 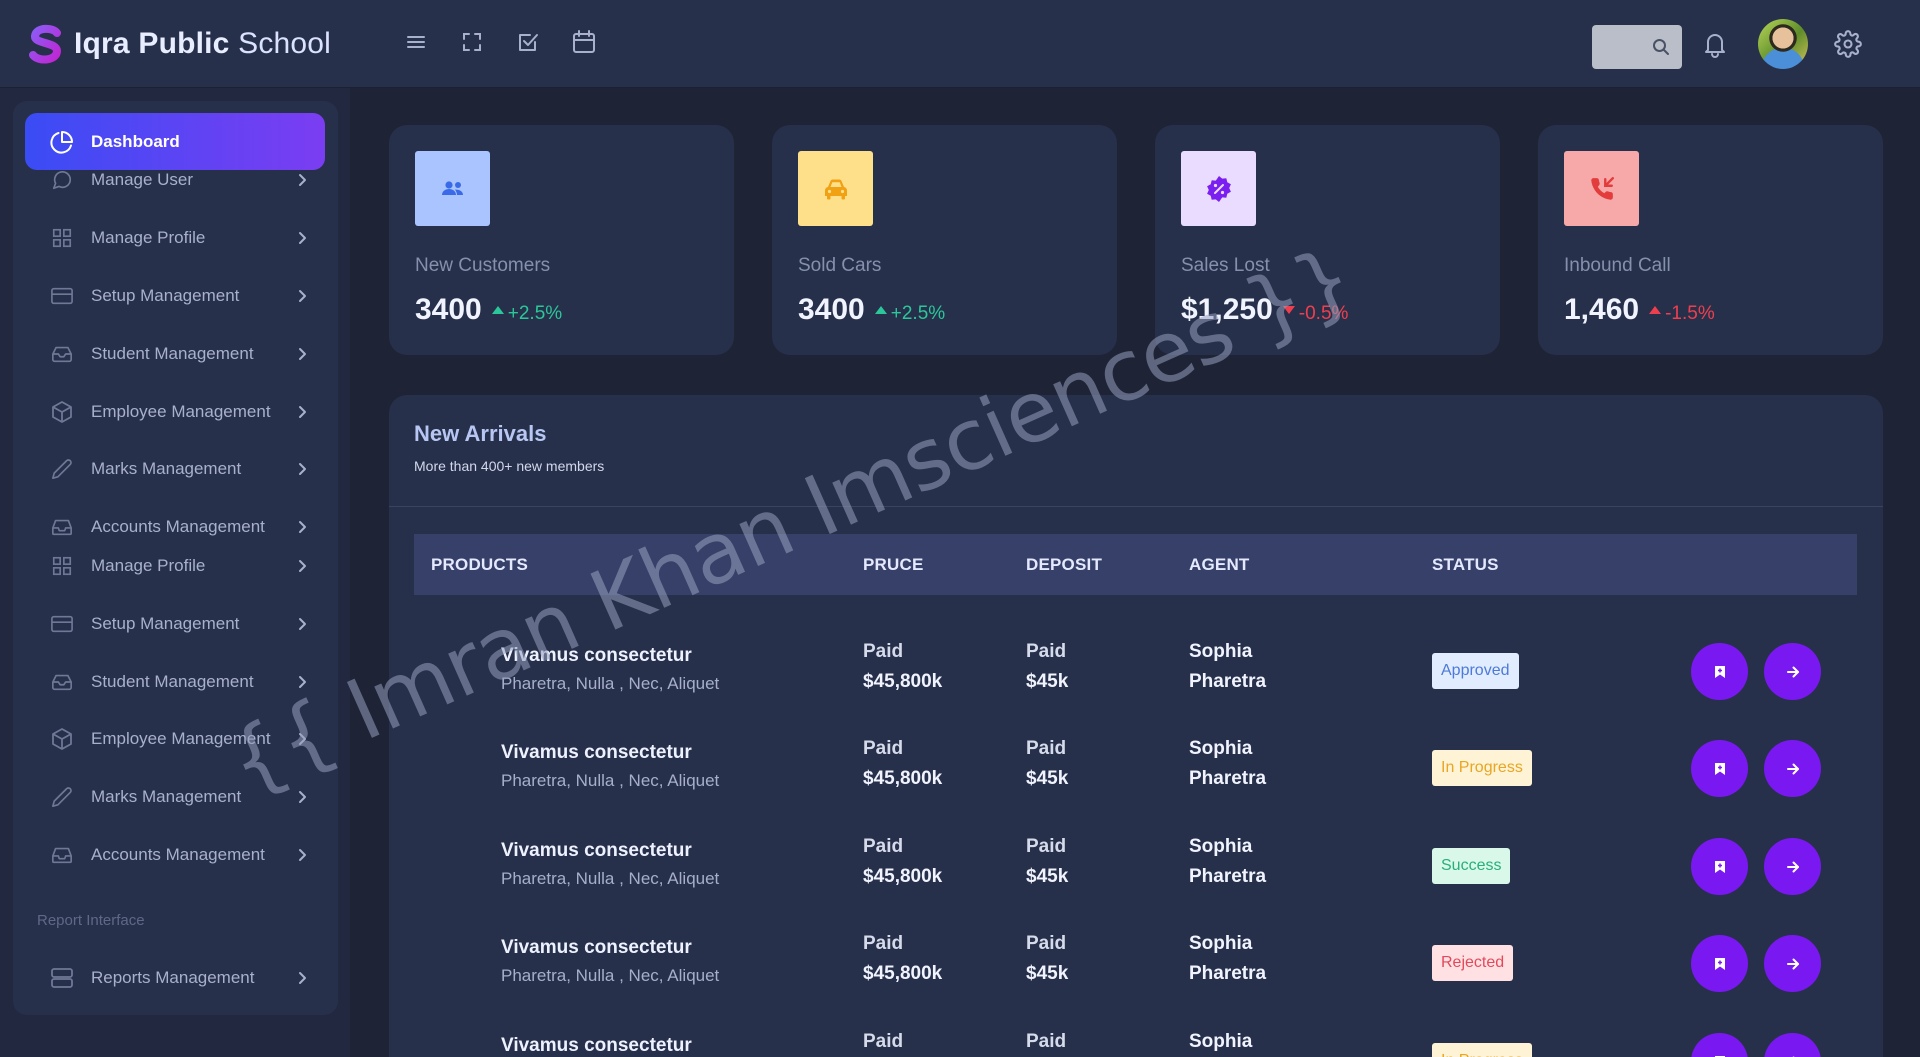 What do you see at coordinates (893, 565) in the screenshot?
I see `column-header-price: PRUCE` at bounding box center [893, 565].